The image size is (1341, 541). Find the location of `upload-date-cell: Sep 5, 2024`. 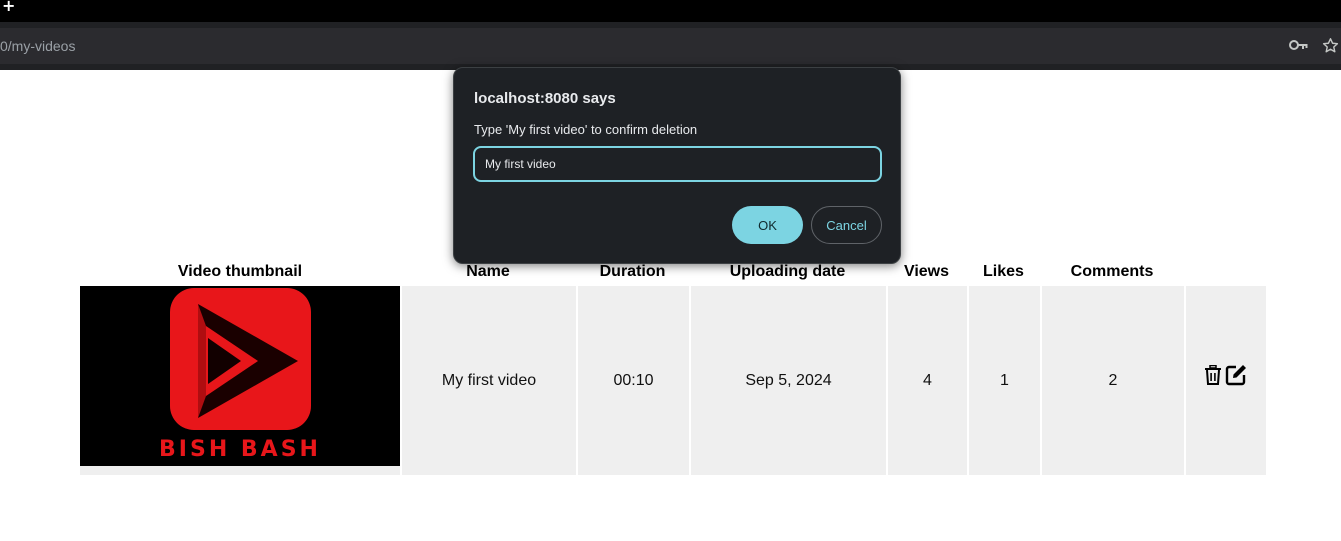

upload-date-cell: Sep 5, 2024 is located at coordinates (787, 380).